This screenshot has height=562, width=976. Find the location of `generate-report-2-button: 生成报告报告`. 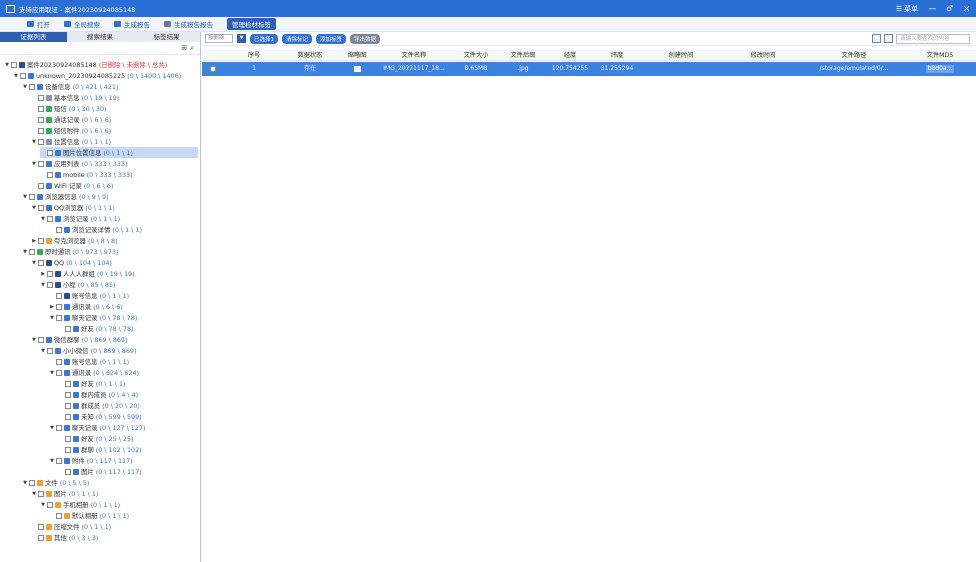

generate-report-2-button: 生成报告报告 is located at coordinates (188, 24).